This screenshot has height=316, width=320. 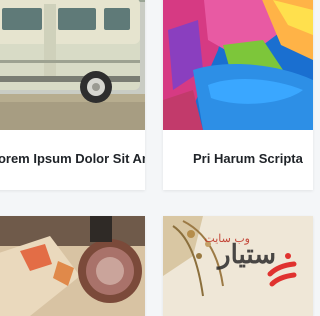 I want to click on watermark-text: ستیار, so click(x=247, y=255).